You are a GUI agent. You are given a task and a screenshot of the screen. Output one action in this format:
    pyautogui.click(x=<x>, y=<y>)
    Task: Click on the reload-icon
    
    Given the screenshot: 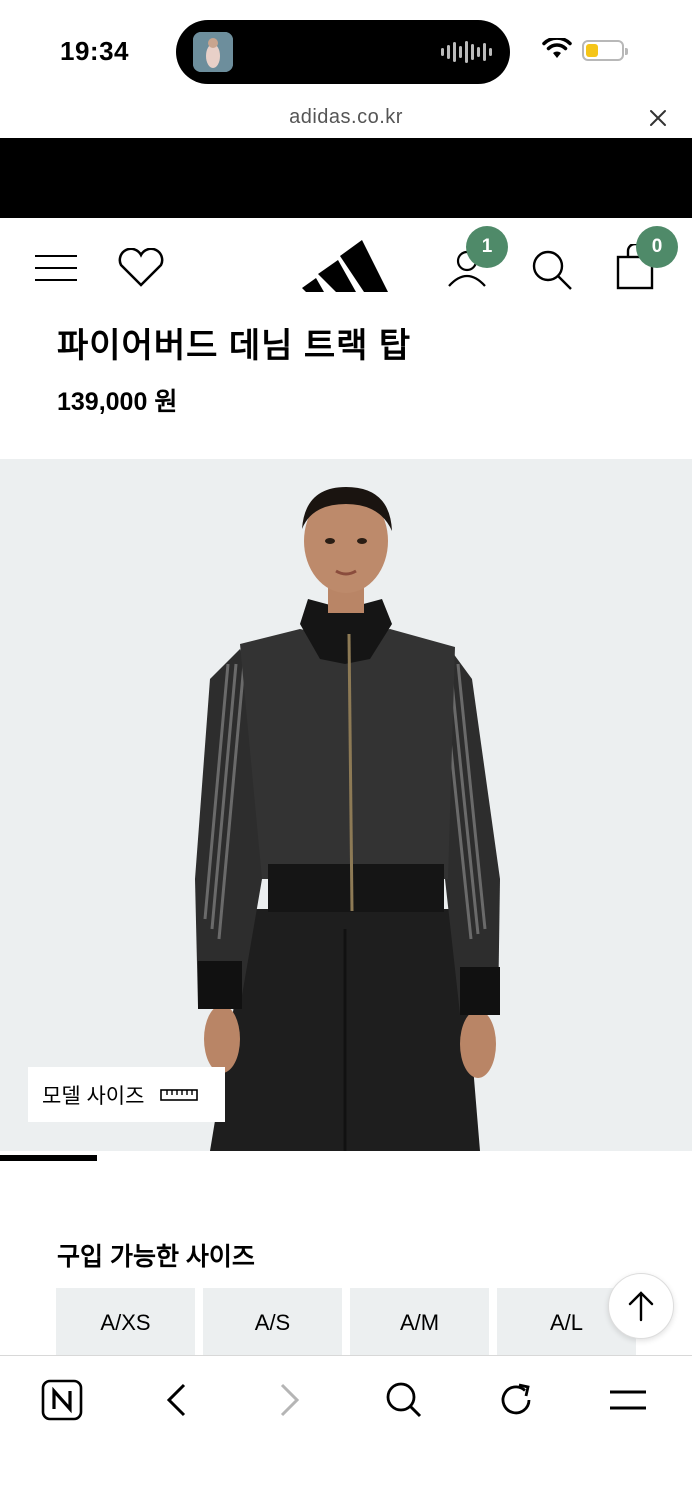 What is the action you would take?
    pyautogui.click(x=516, y=1399)
    